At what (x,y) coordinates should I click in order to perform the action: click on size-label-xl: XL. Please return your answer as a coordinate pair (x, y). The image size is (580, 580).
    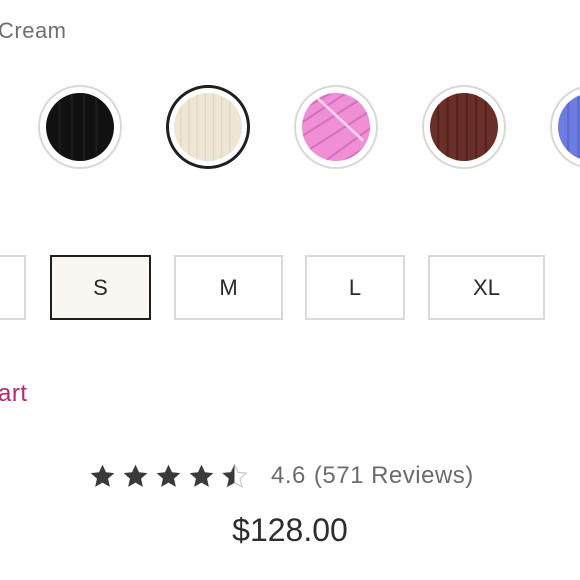
    Looking at the image, I should click on (486, 287).